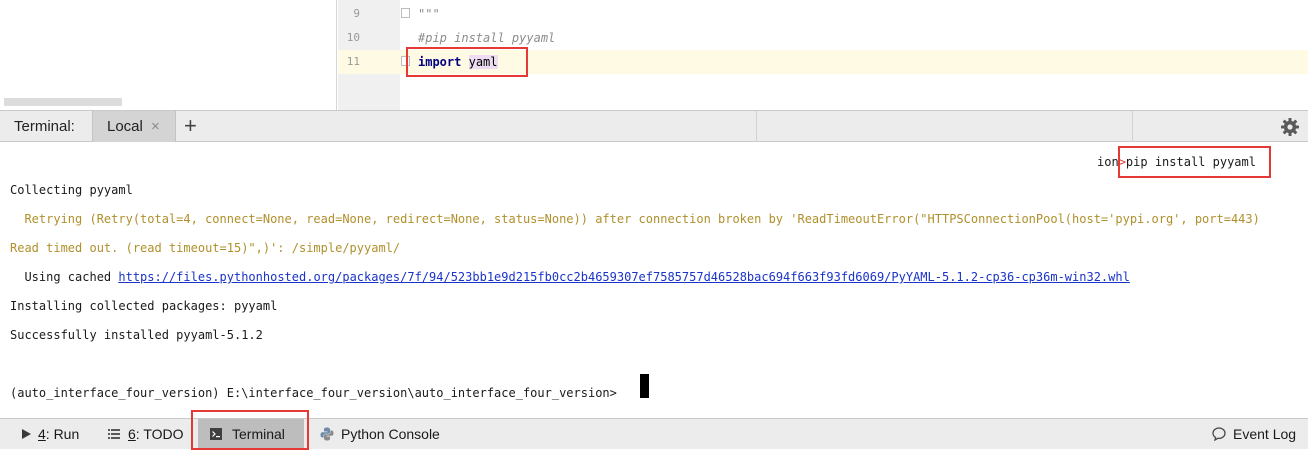 This screenshot has width=1308, height=450. Describe the element at coordinates (1122, 162) in the screenshot. I see `prompt-symbol: >` at that location.